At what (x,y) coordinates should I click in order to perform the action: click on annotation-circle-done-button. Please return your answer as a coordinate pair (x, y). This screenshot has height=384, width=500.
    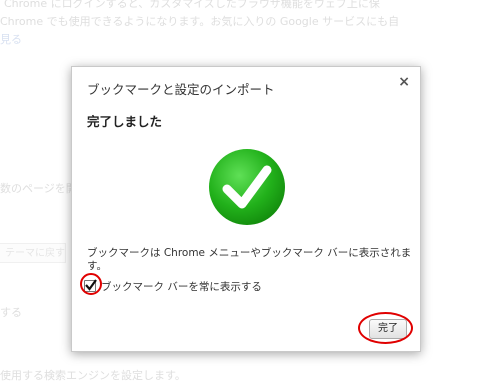
    Looking at the image, I should click on (385, 328).